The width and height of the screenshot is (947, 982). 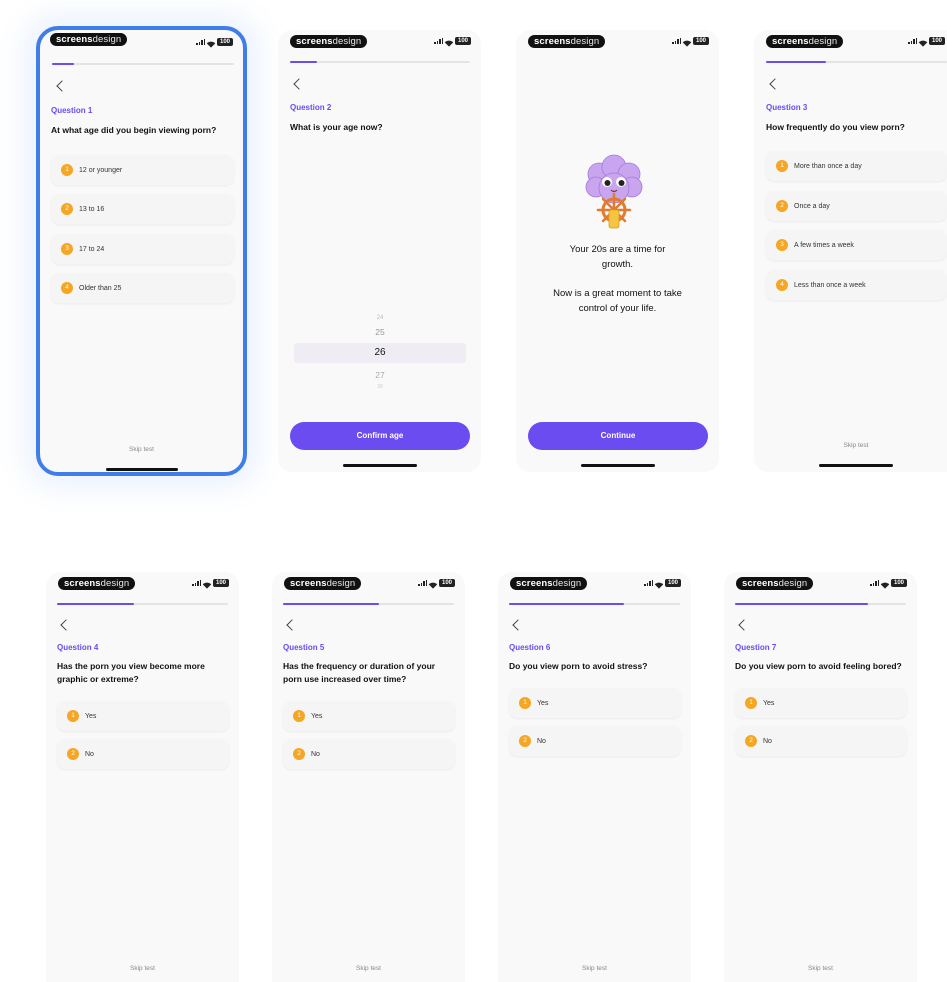 I want to click on question-label: Question 4, so click(x=78, y=647).